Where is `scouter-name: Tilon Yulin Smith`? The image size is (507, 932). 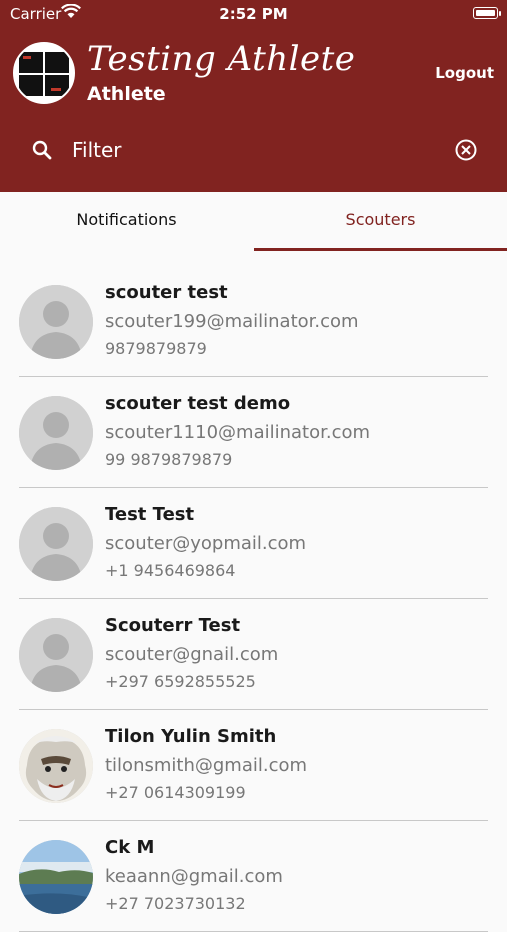
scouter-name: Tilon Yulin Smith is located at coordinates (191, 736).